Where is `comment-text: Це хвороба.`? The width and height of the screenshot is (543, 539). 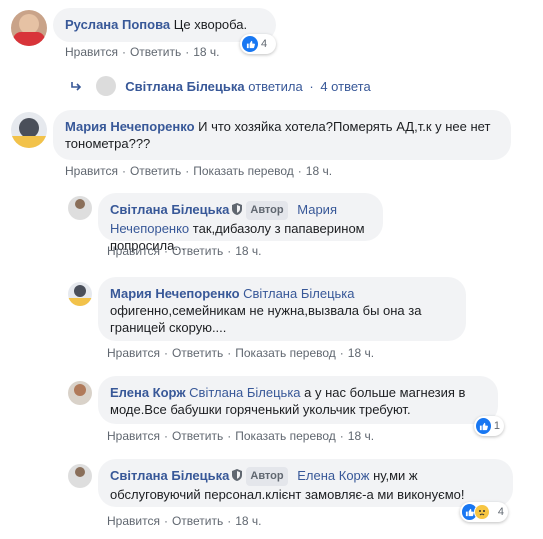
comment-text: Це хвороба. is located at coordinates (210, 24).